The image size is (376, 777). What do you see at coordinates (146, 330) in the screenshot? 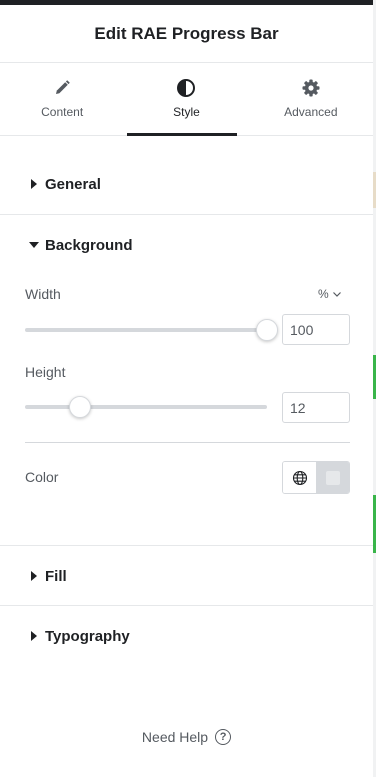
I see `width-slider-track` at bounding box center [146, 330].